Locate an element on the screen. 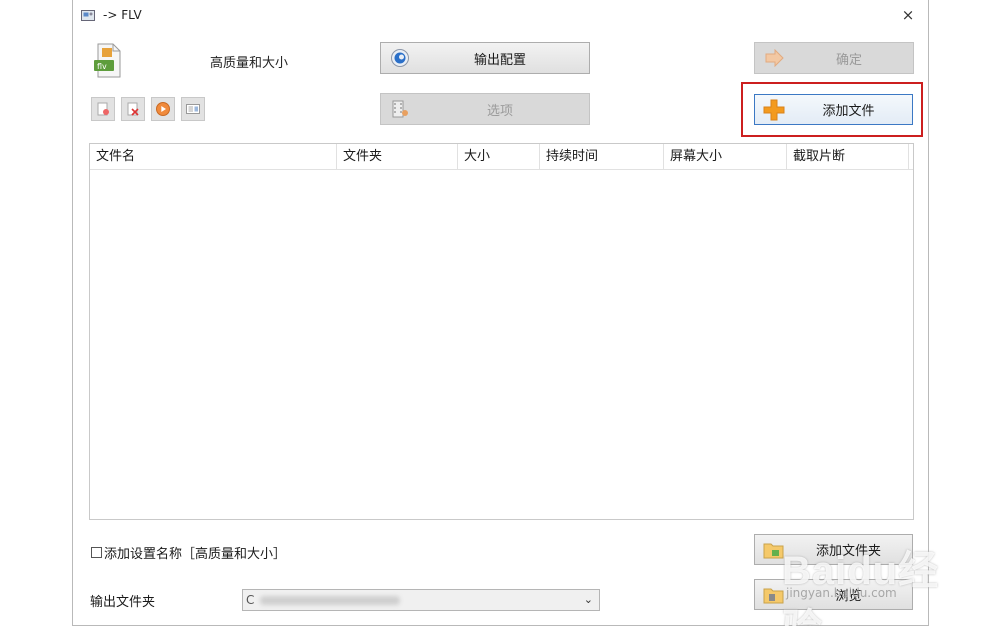 This screenshot has height=626, width=1000. options-icon is located at coordinates (400, 109).